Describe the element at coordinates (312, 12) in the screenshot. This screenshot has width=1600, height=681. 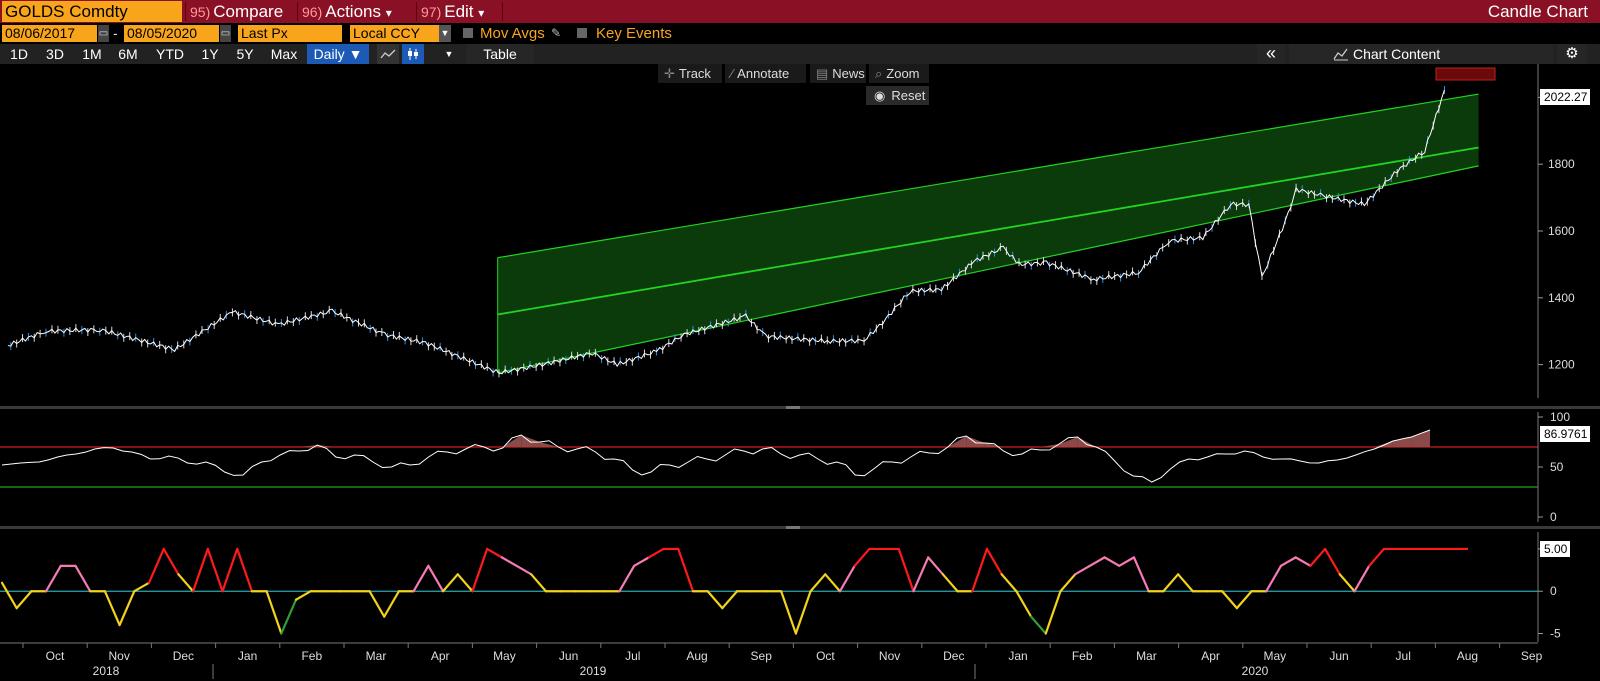
I see `actions-number: 96)` at that location.